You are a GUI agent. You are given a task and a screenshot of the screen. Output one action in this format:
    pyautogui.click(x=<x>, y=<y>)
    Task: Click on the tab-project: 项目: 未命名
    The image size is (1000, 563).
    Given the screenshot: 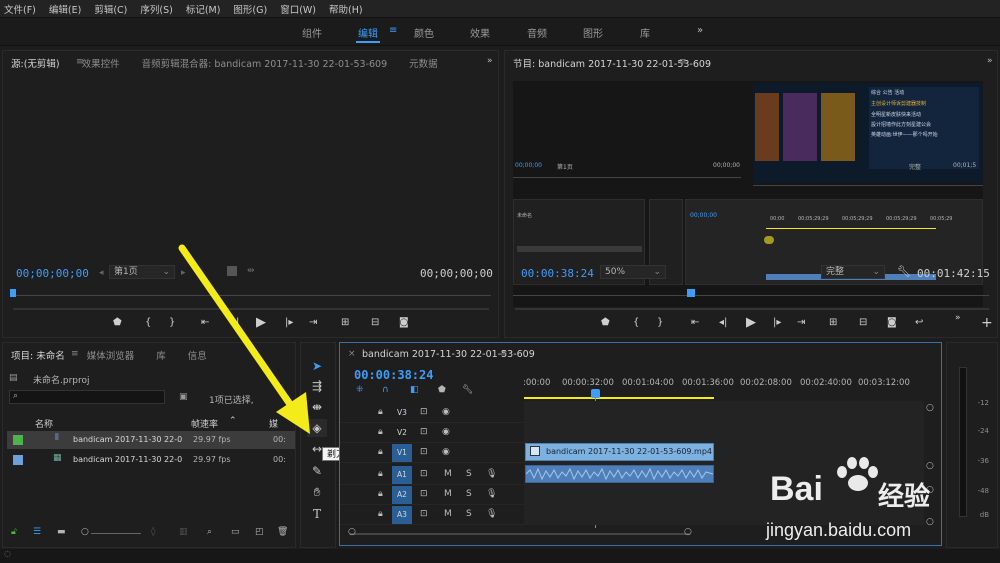 What is the action you would take?
    pyautogui.click(x=38, y=355)
    